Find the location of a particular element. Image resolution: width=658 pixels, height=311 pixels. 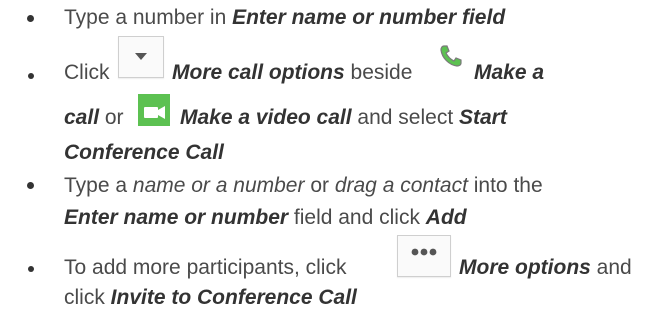

instruction-line: click Invite to Conference Call is located at coordinates (210, 297).